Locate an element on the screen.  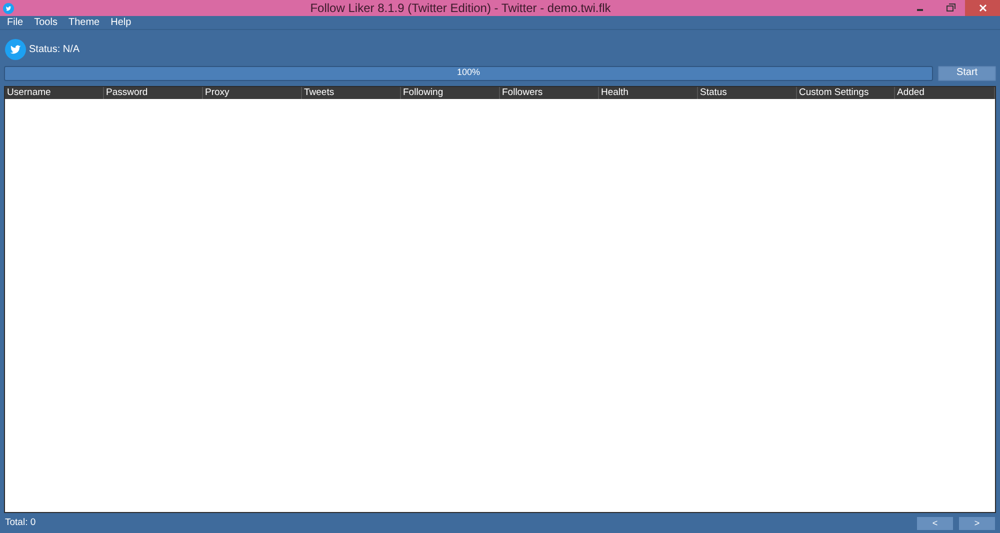
bird-icon is located at coordinates (15, 49).